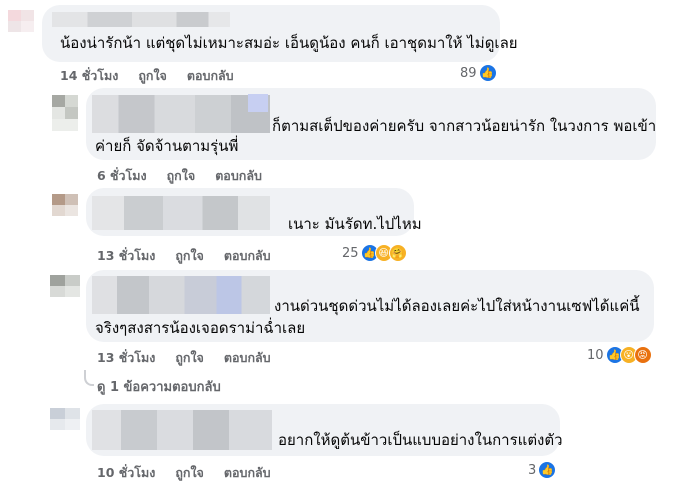 This screenshot has height=487, width=695. I want to click on comment-actions: 6 ชั่วโมง ถูกใจ ตอบกลับ, so click(189, 176).